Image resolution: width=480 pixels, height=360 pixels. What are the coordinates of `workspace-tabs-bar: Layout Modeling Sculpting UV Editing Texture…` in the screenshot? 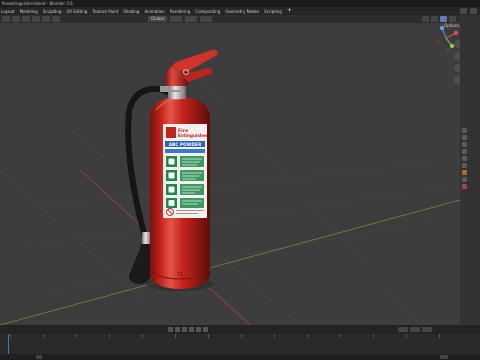 It's located at (240, 11).